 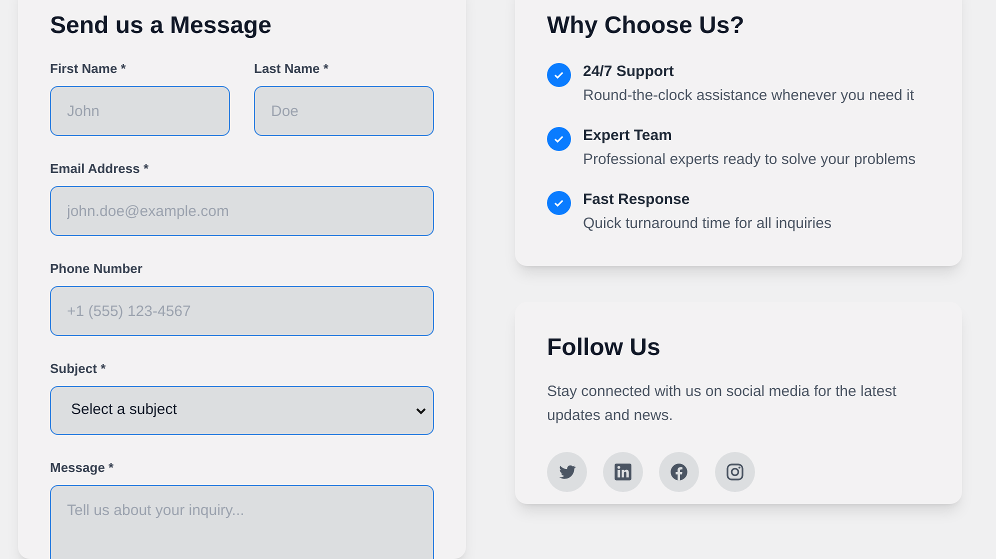 I want to click on field-label: Subject *, so click(x=78, y=369).